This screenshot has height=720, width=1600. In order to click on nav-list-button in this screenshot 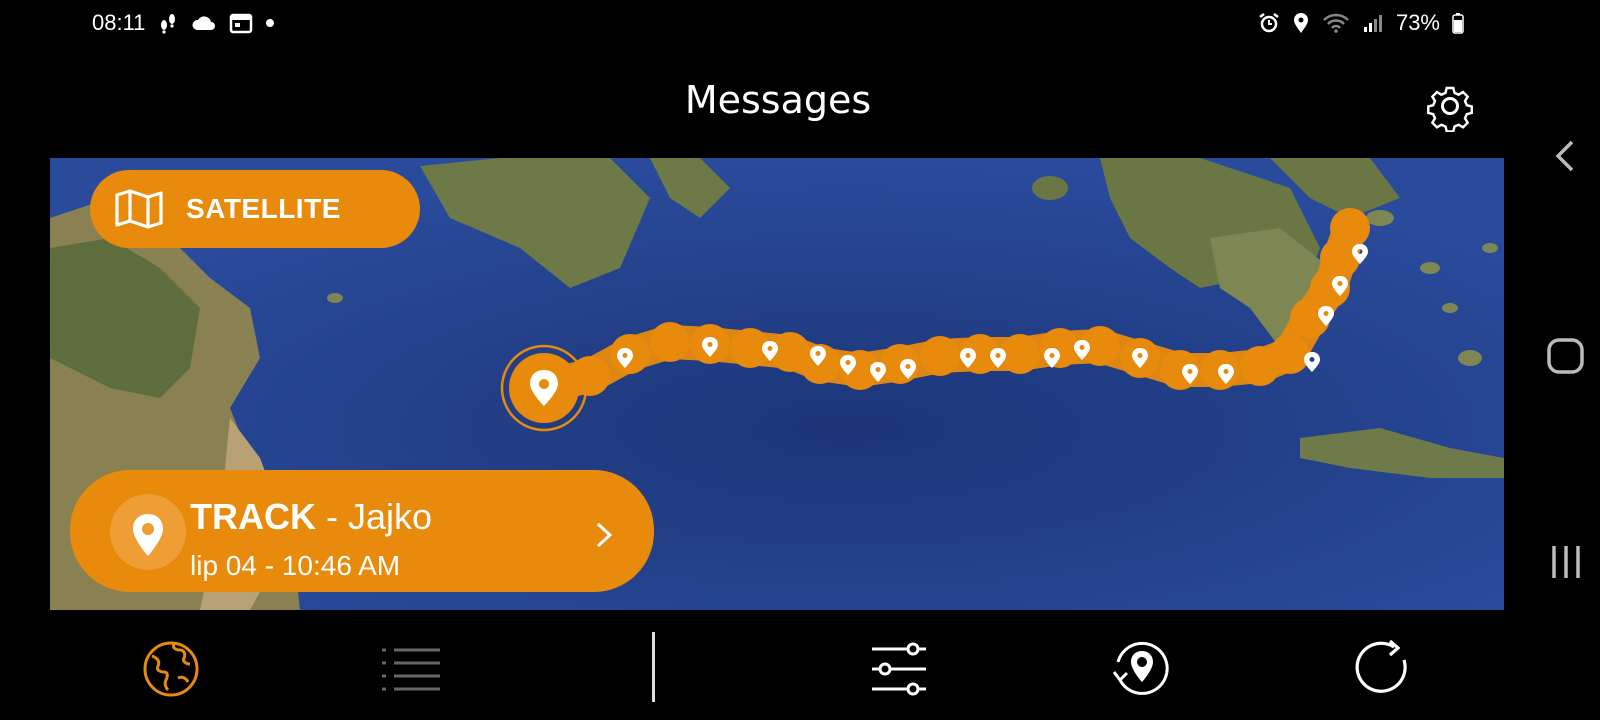, I will do `click(411, 669)`.